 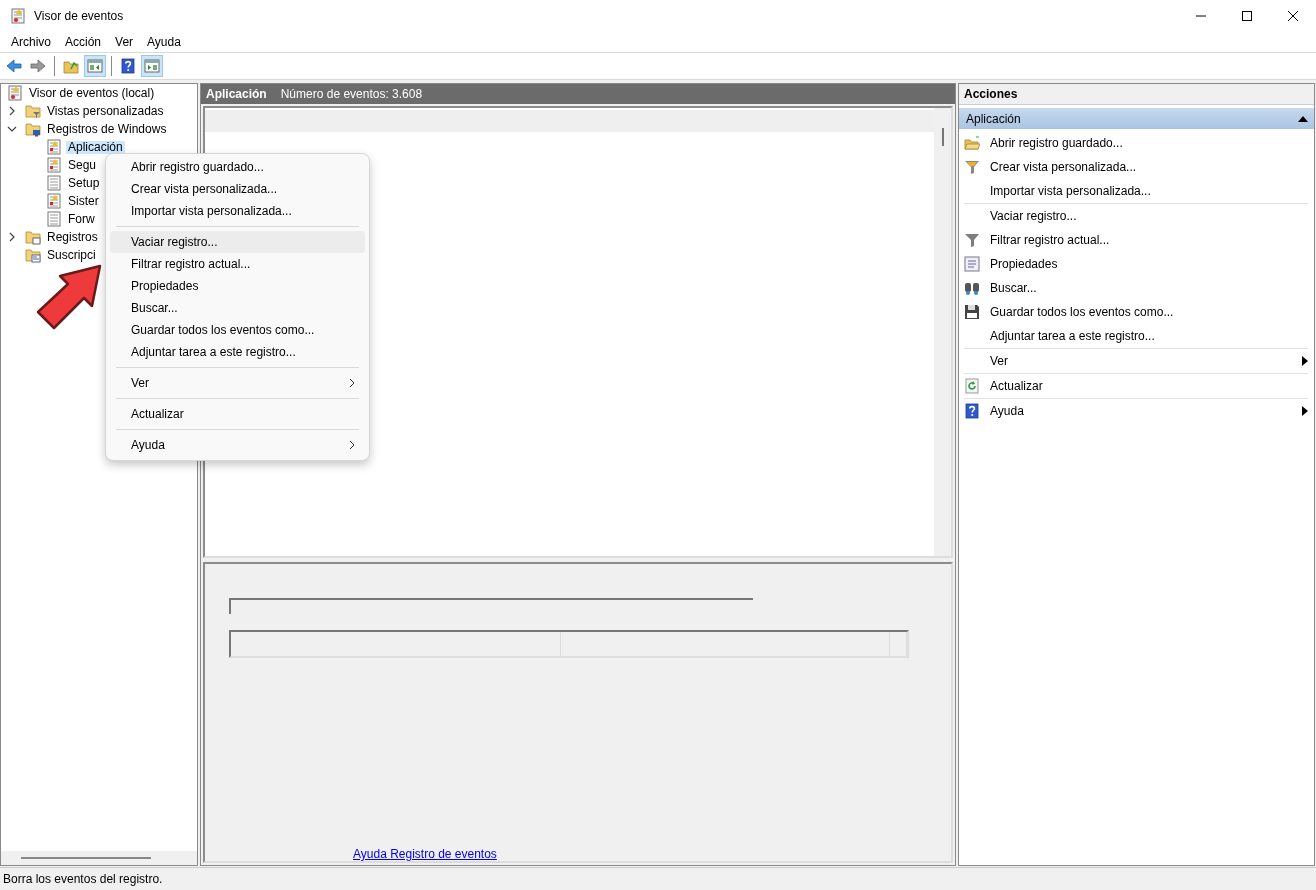 I want to click on menu-bar-item: Archivo, so click(x=31, y=42).